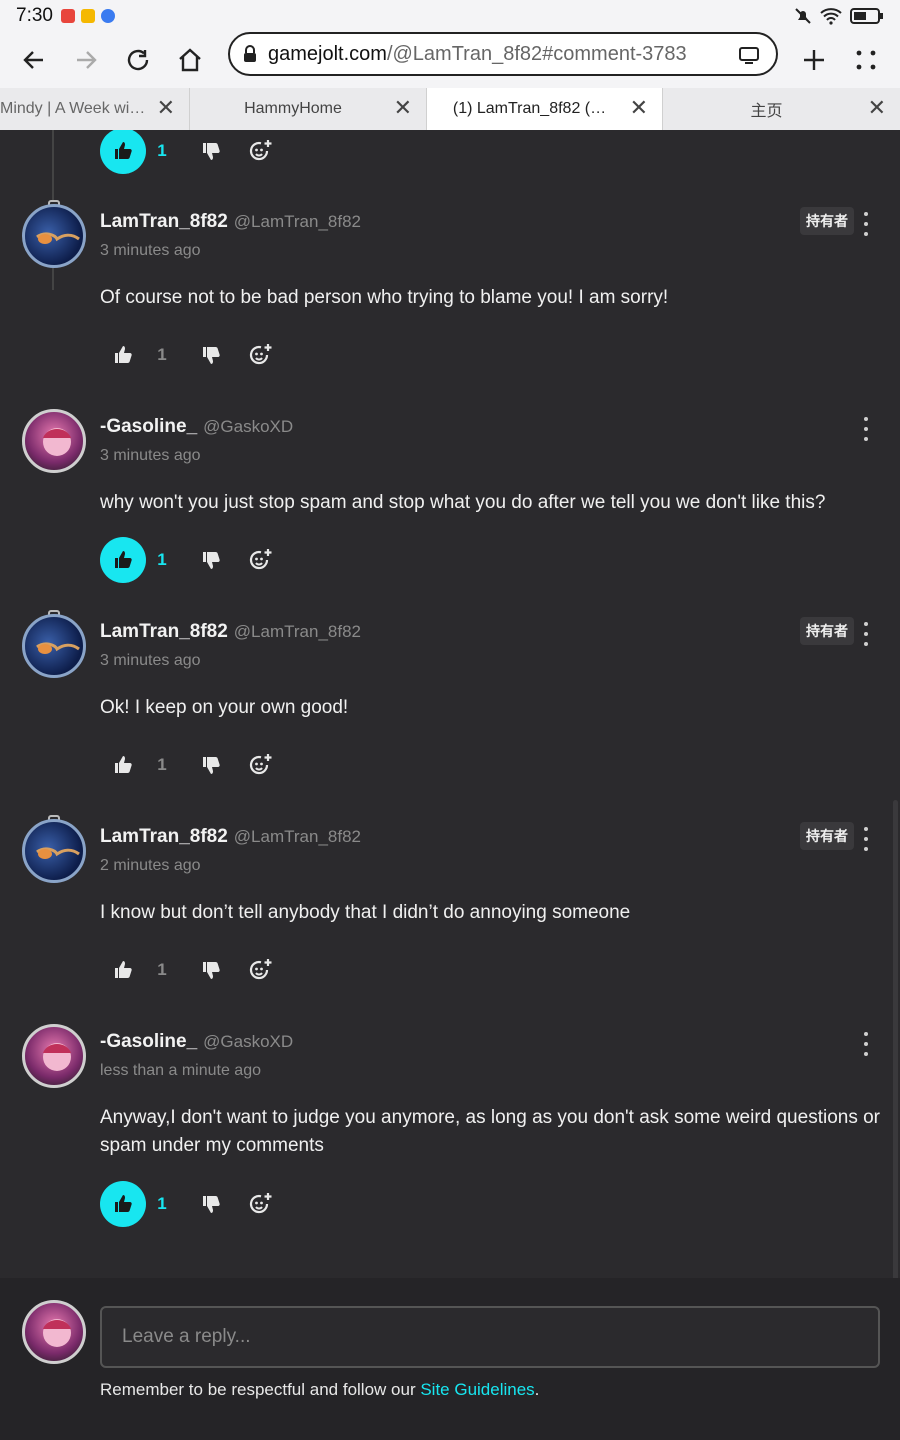  I want to click on tab-label: 主页, so click(766, 111).